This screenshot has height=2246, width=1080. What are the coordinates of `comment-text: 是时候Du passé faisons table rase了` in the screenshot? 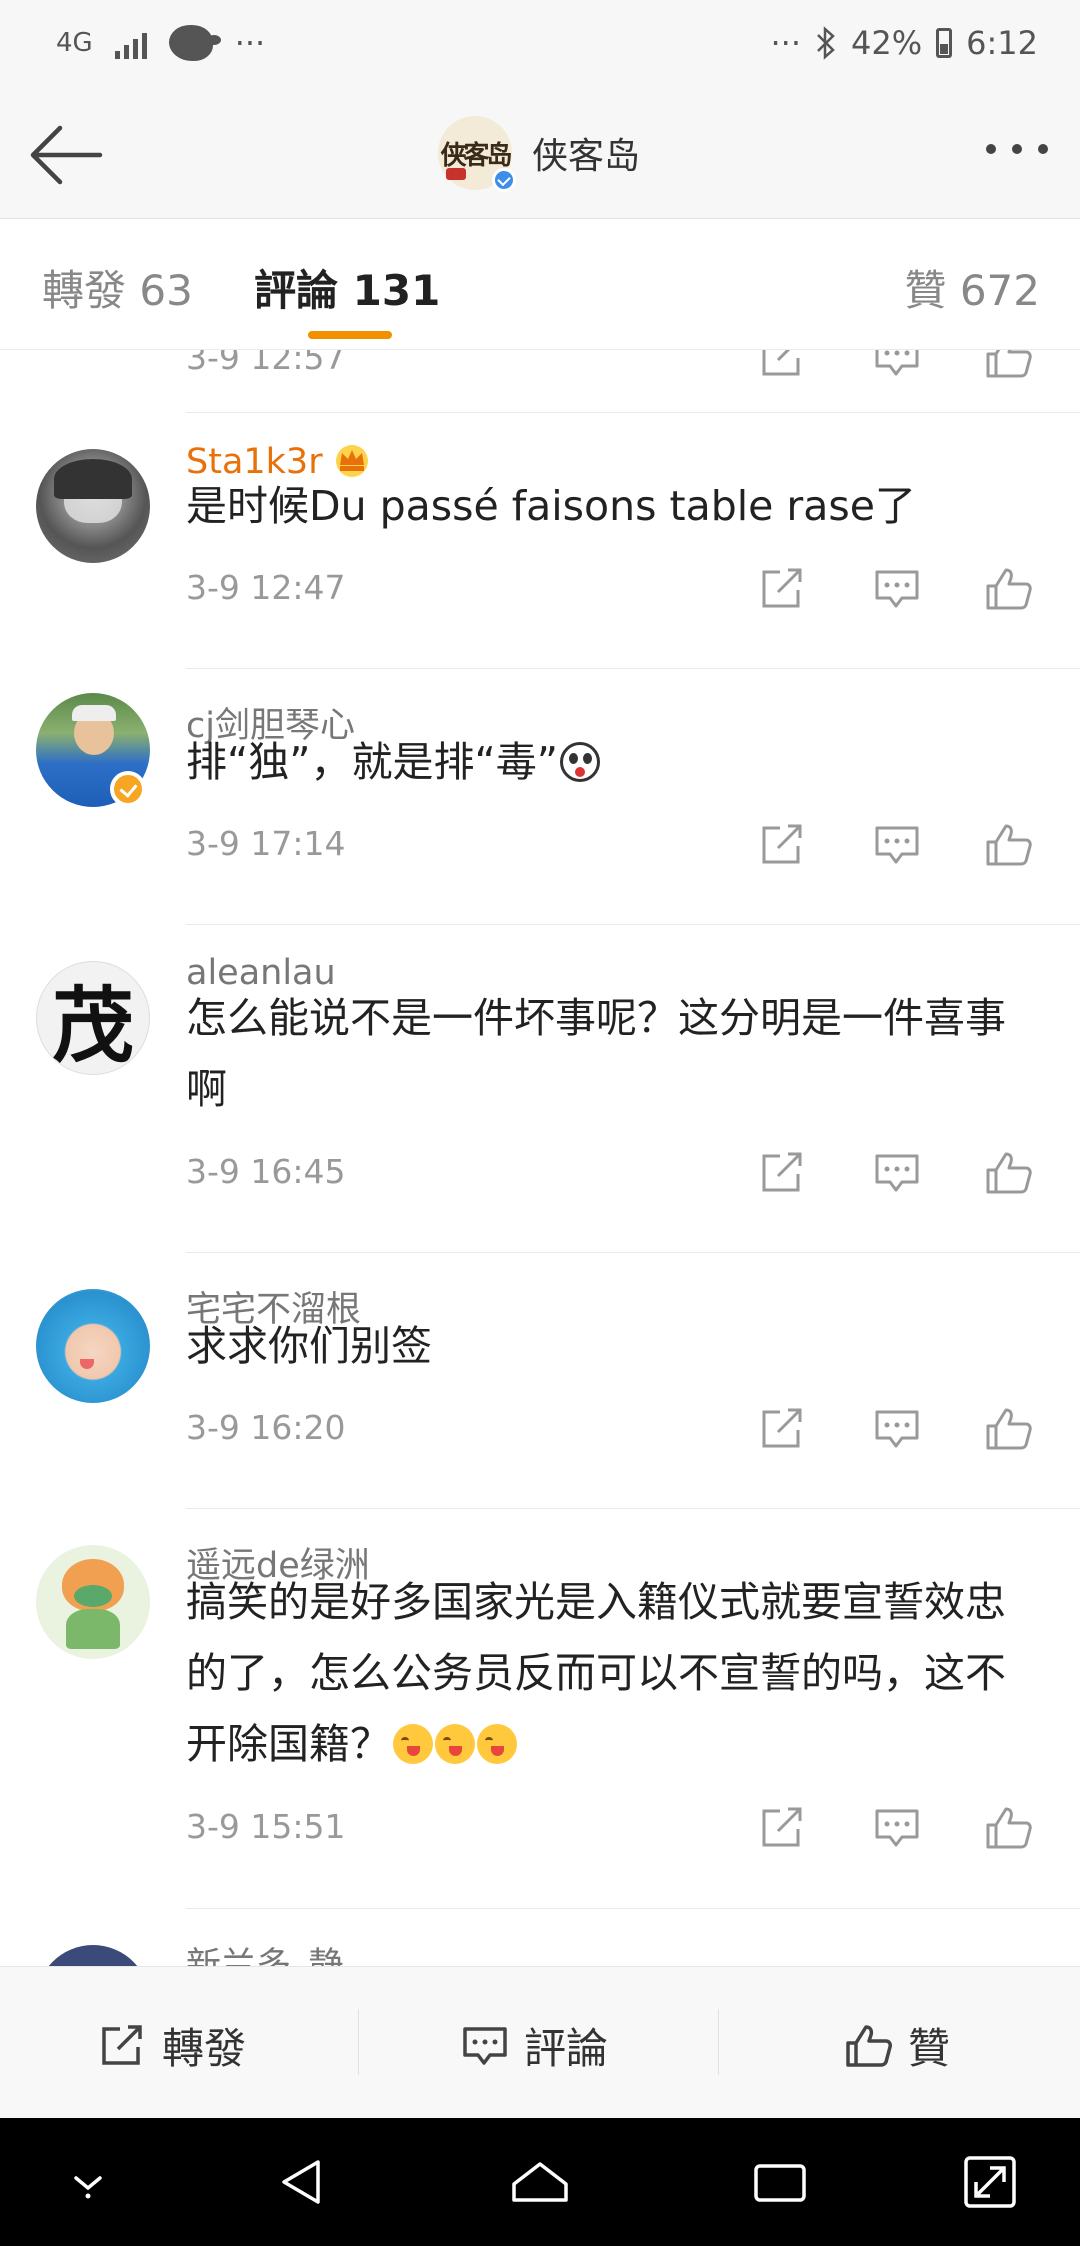 It's located at (551, 506).